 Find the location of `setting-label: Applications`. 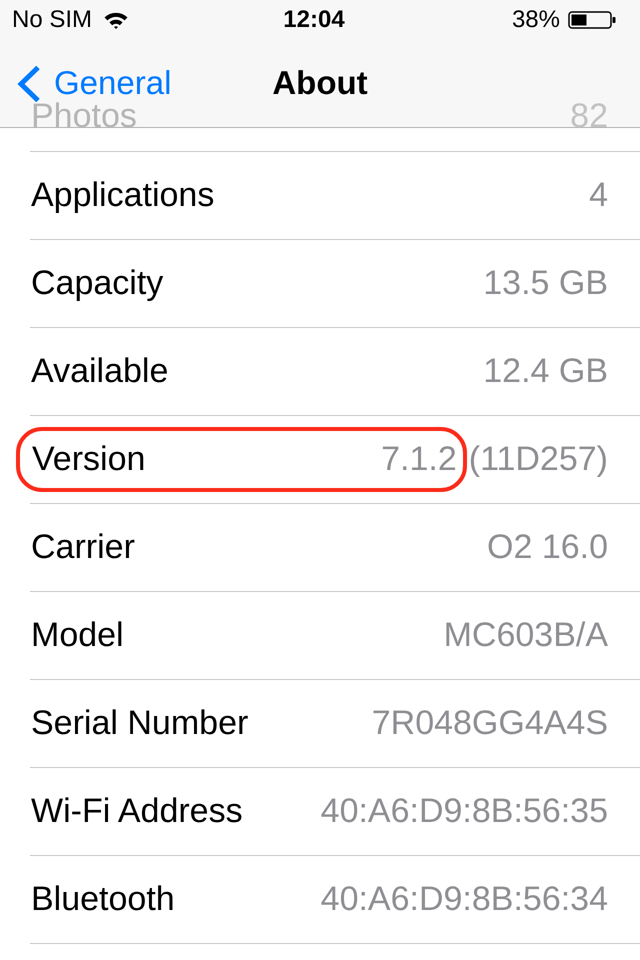

setting-label: Applications is located at coordinates (122, 196).